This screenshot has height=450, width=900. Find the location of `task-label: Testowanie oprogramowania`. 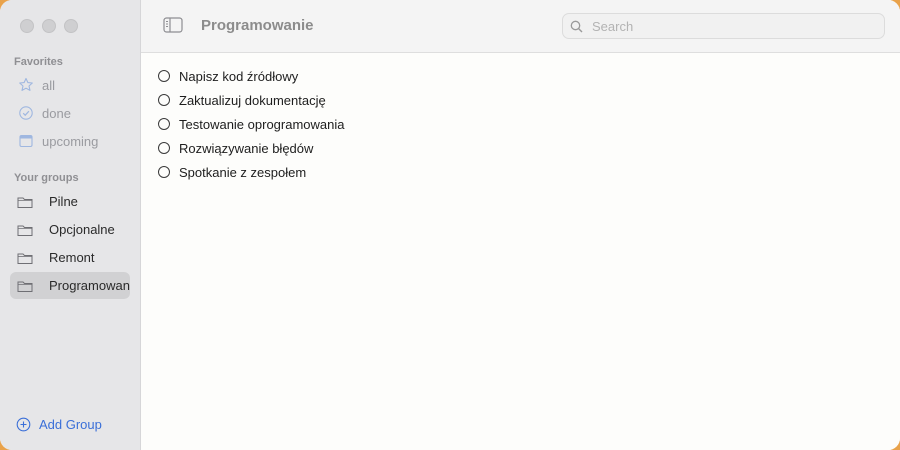

task-label: Testowanie oprogramowania is located at coordinates (262, 124).